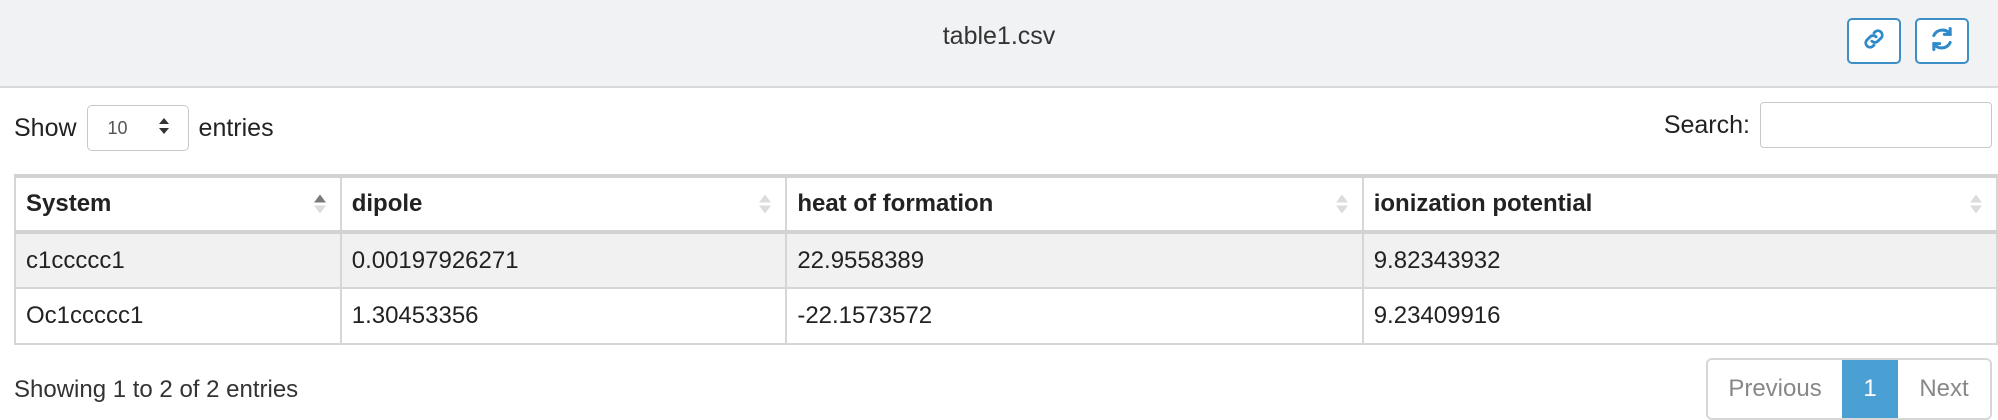 This screenshot has height=420, width=1998. What do you see at coordinates (1870, 389) in the screenshot?
I see `page-1-button: 1` at bounding box center [1870, 389].